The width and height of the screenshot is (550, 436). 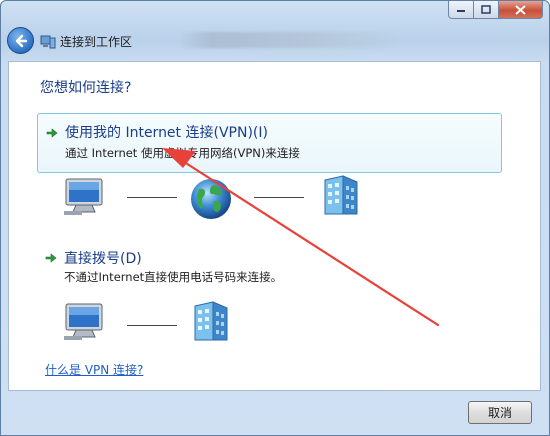 I want to click on close-icon, so click(x=520, y=9).